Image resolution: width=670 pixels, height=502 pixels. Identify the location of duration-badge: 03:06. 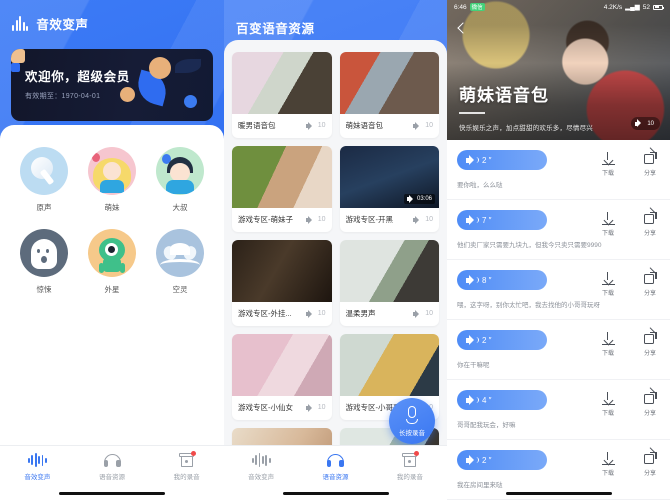
(419, 199).